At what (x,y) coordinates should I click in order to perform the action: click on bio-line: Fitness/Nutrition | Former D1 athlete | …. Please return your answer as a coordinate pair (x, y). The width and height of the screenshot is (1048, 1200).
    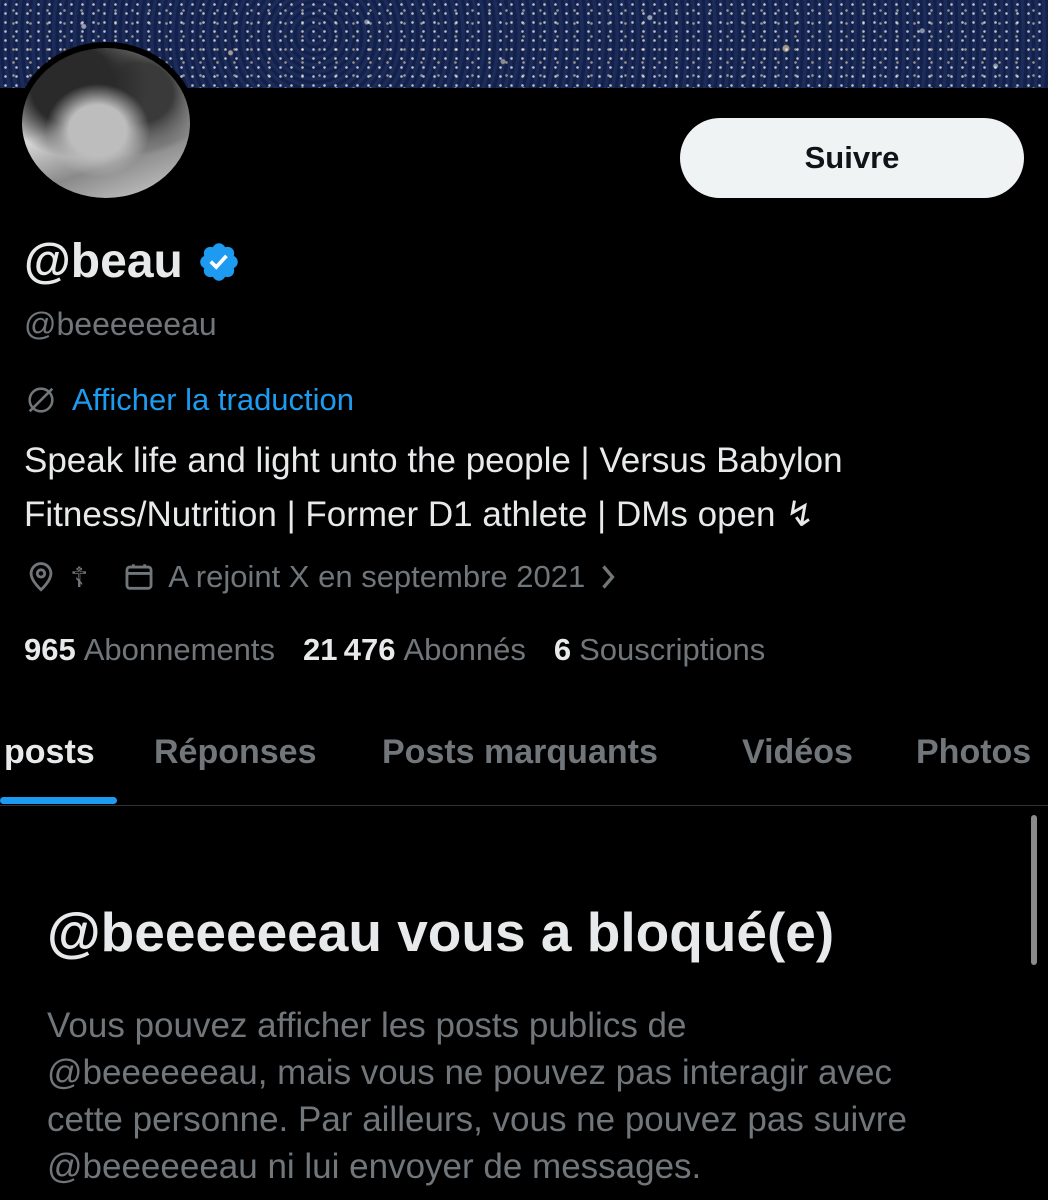
    Looking at the image, I should click on (419, 514).